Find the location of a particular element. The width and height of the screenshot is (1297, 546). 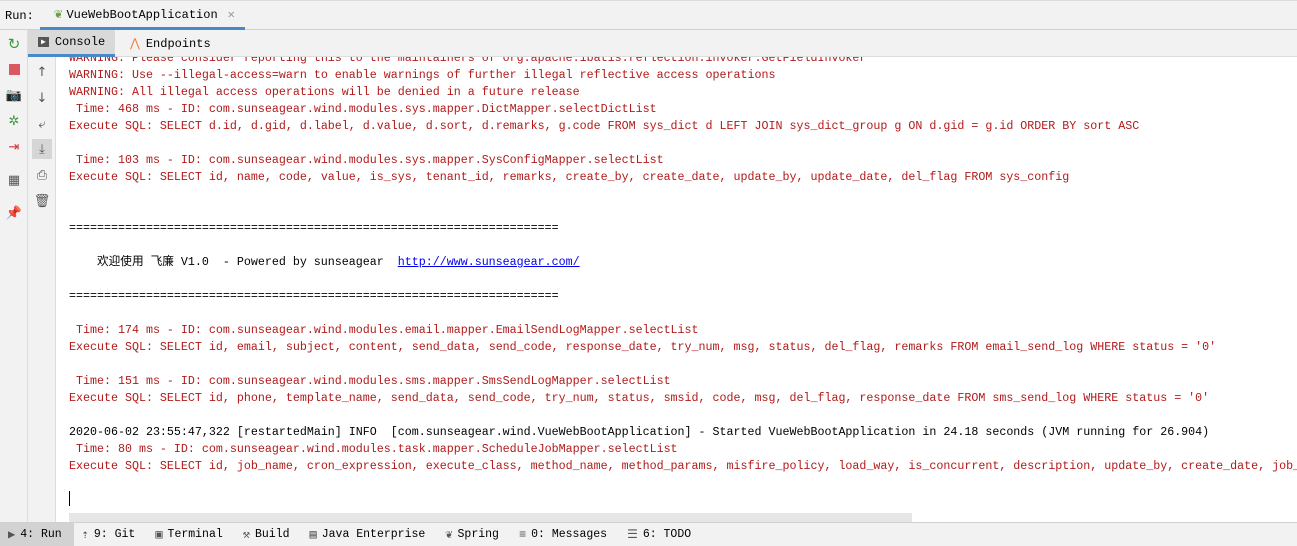

text-cursor is located at coordinates (69, 498).